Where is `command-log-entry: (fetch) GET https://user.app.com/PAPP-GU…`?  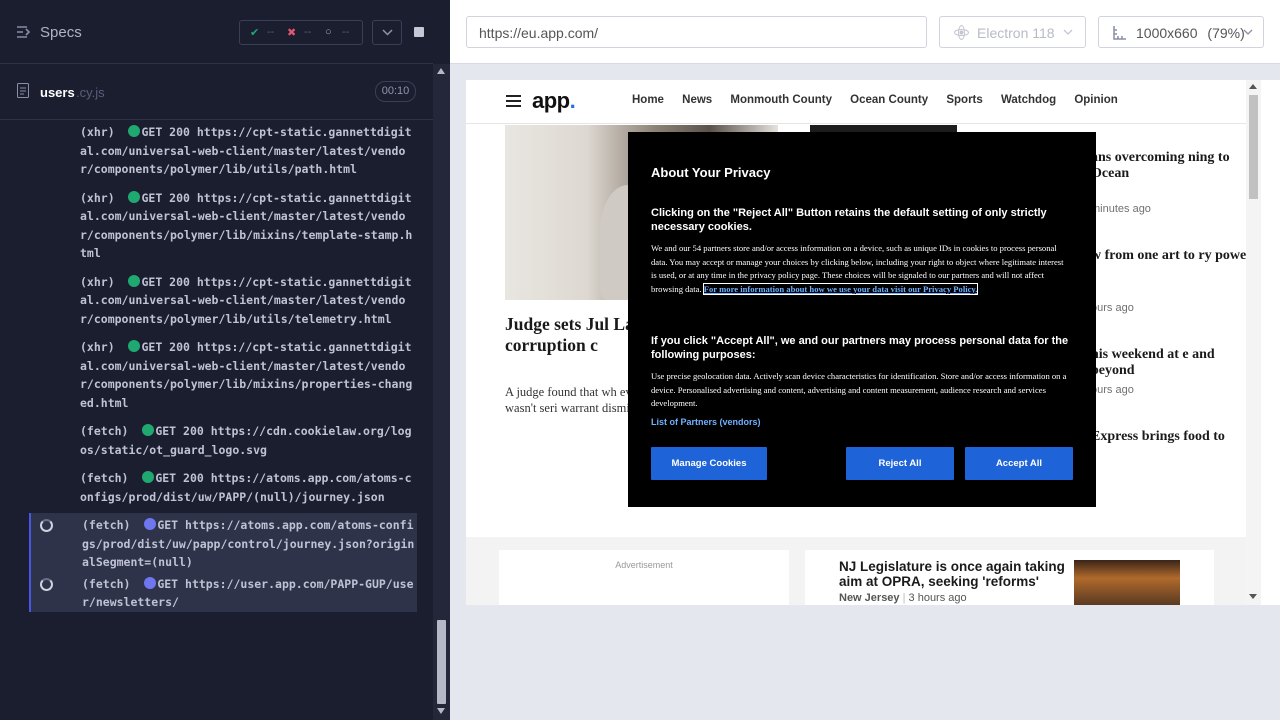 command-log-entry: (fetch) GET https://user.app.com/PAPP-GU… is located at coordinates (223, 591).